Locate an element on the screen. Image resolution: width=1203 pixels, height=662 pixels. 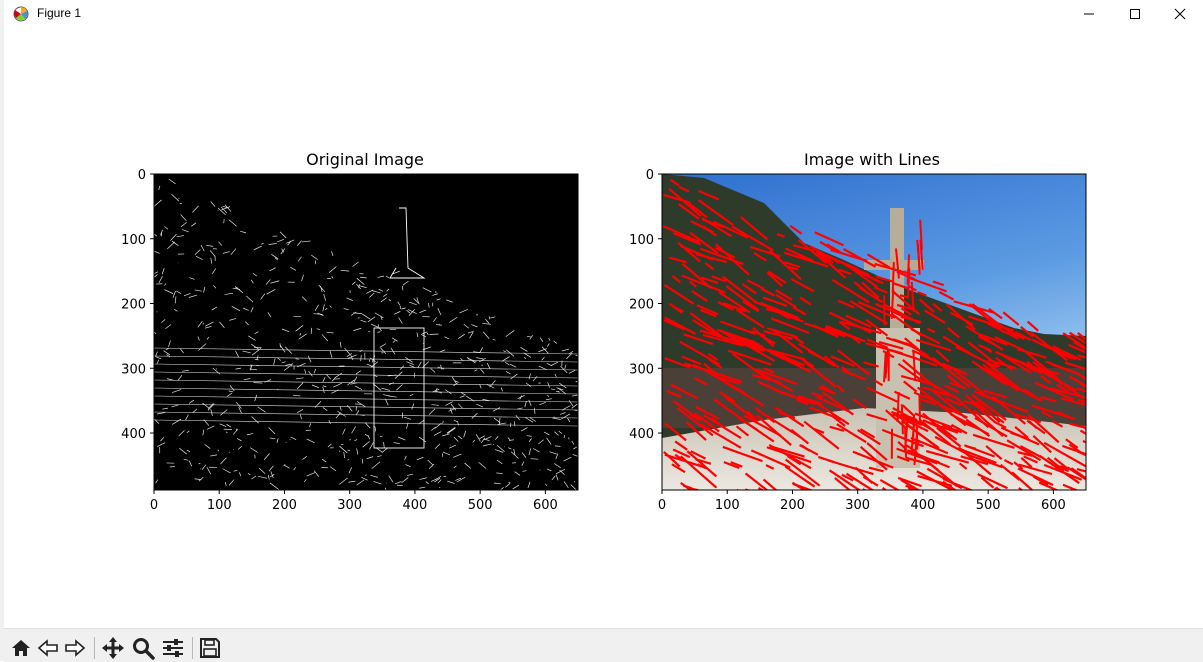
close-button is located at coordinates (1180, 14).